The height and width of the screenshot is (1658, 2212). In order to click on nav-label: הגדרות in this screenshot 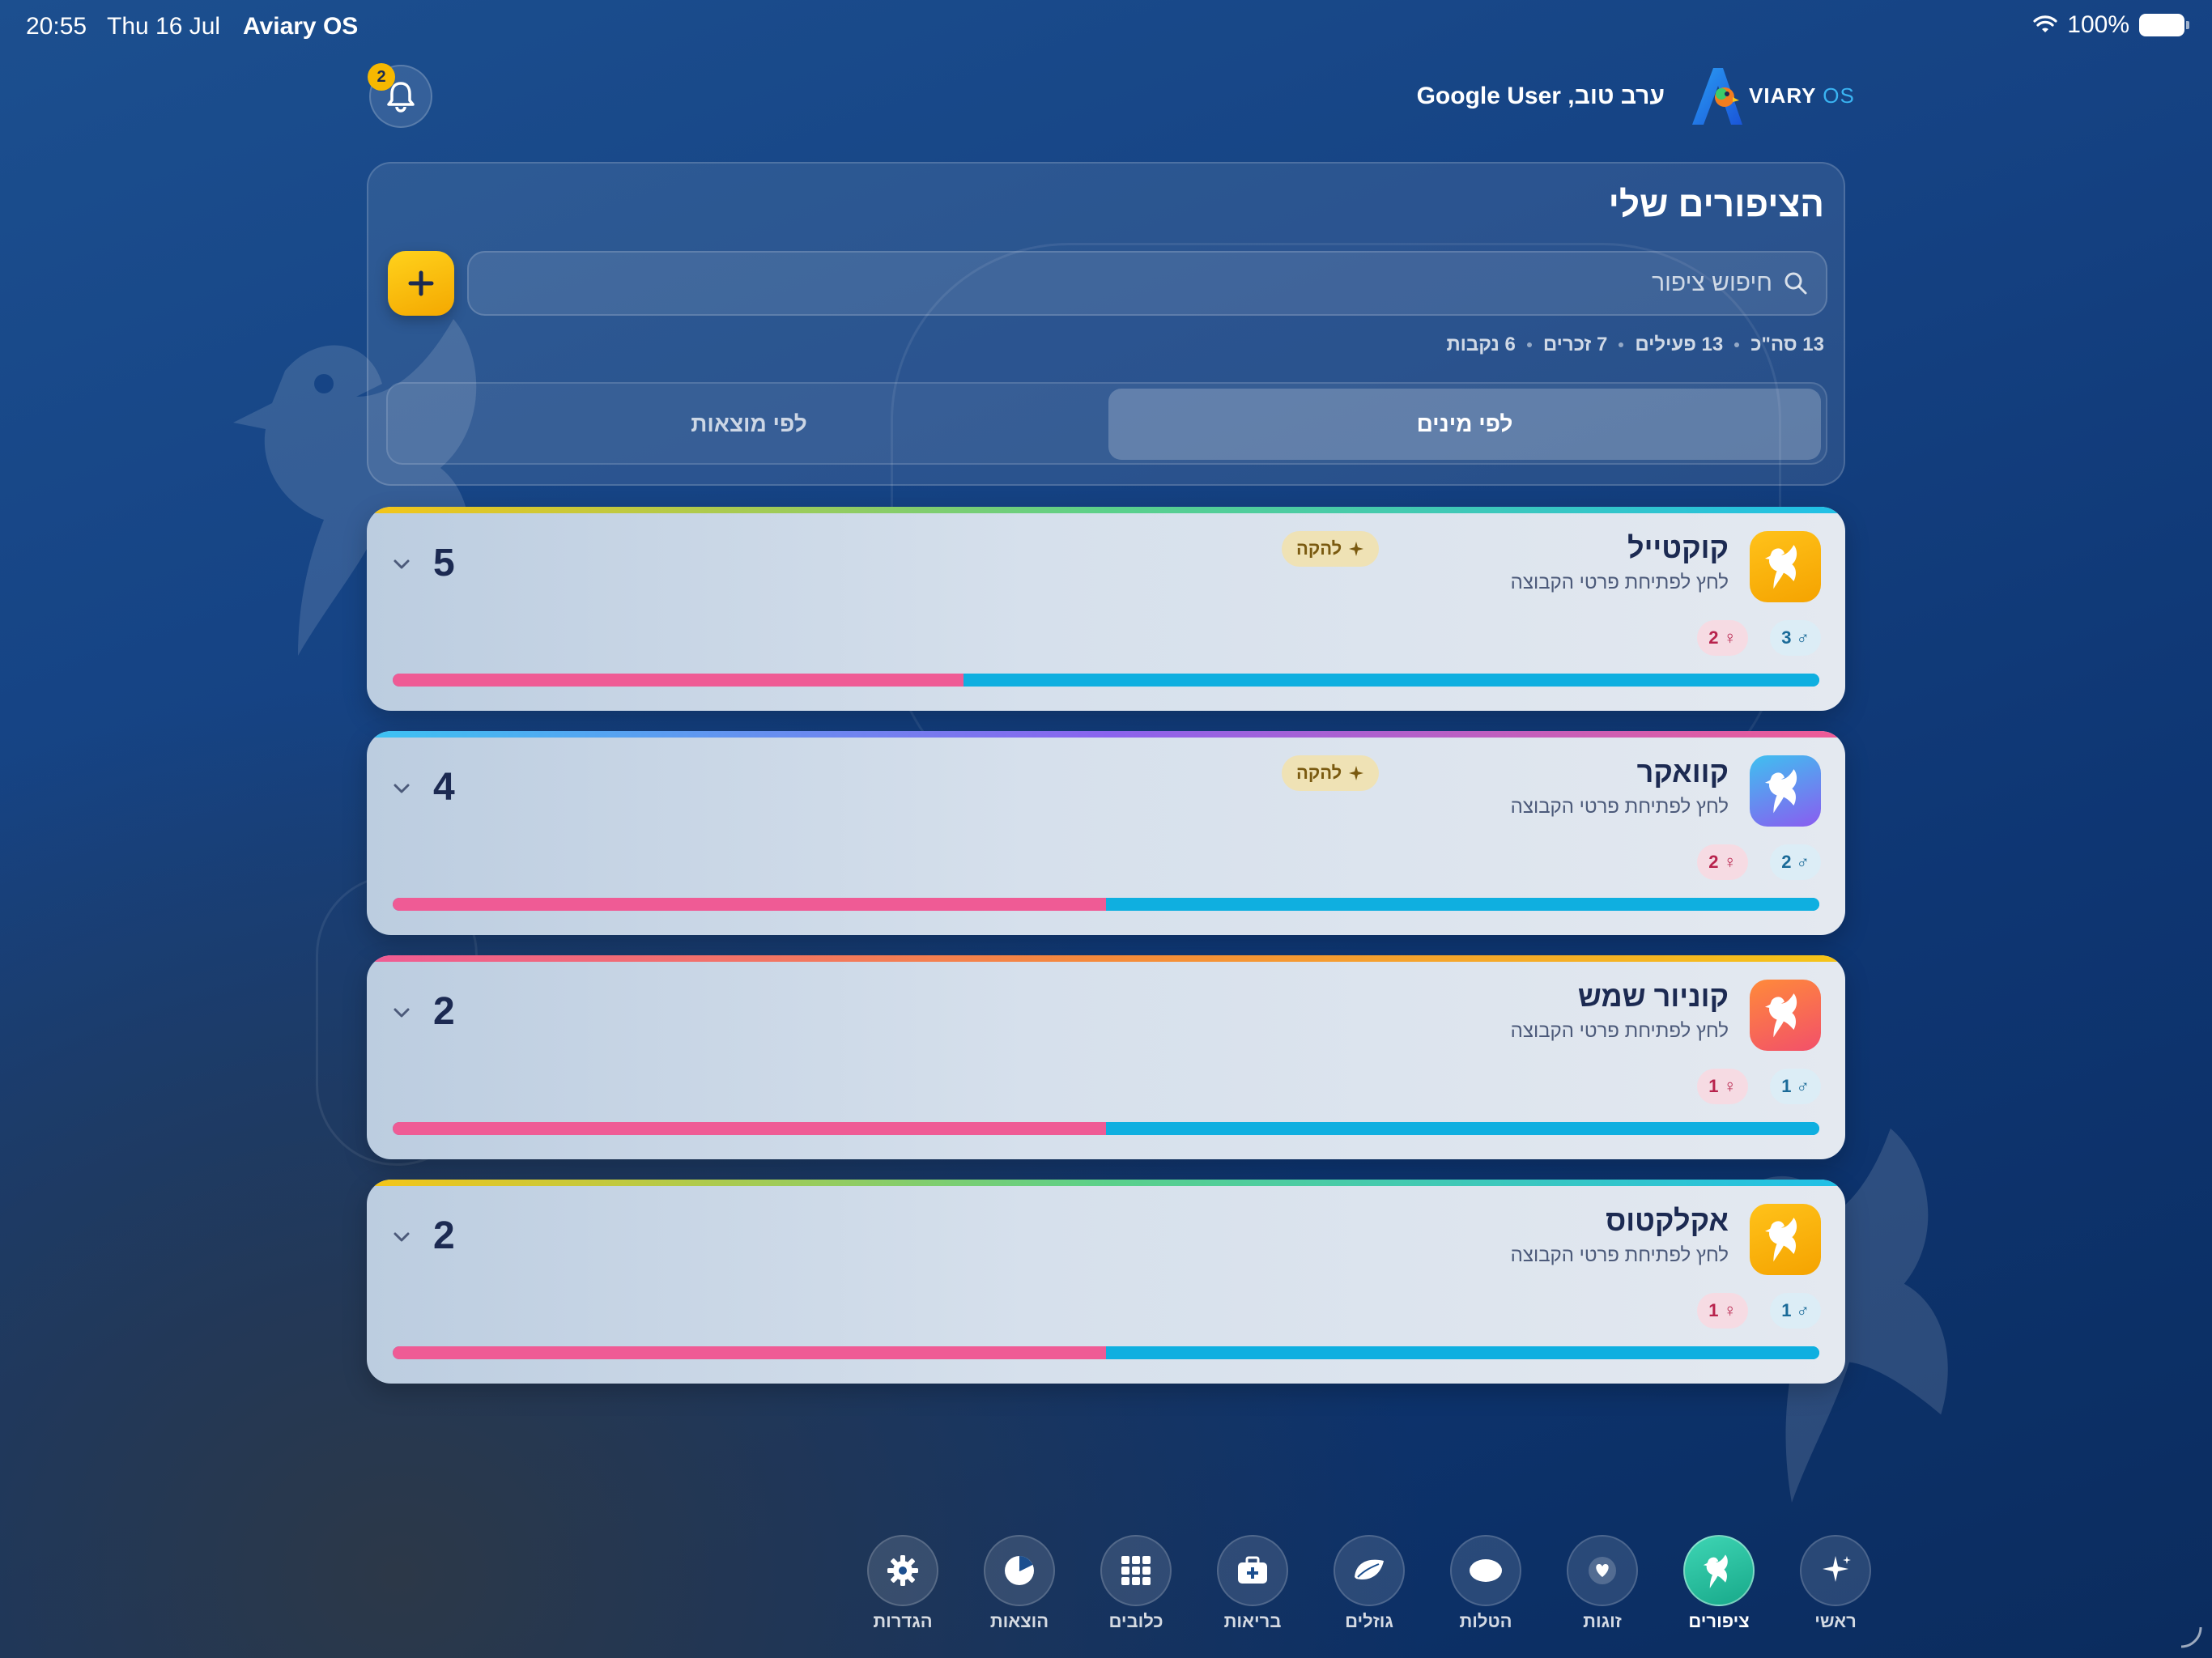, I will do `click(903, 1621)`.